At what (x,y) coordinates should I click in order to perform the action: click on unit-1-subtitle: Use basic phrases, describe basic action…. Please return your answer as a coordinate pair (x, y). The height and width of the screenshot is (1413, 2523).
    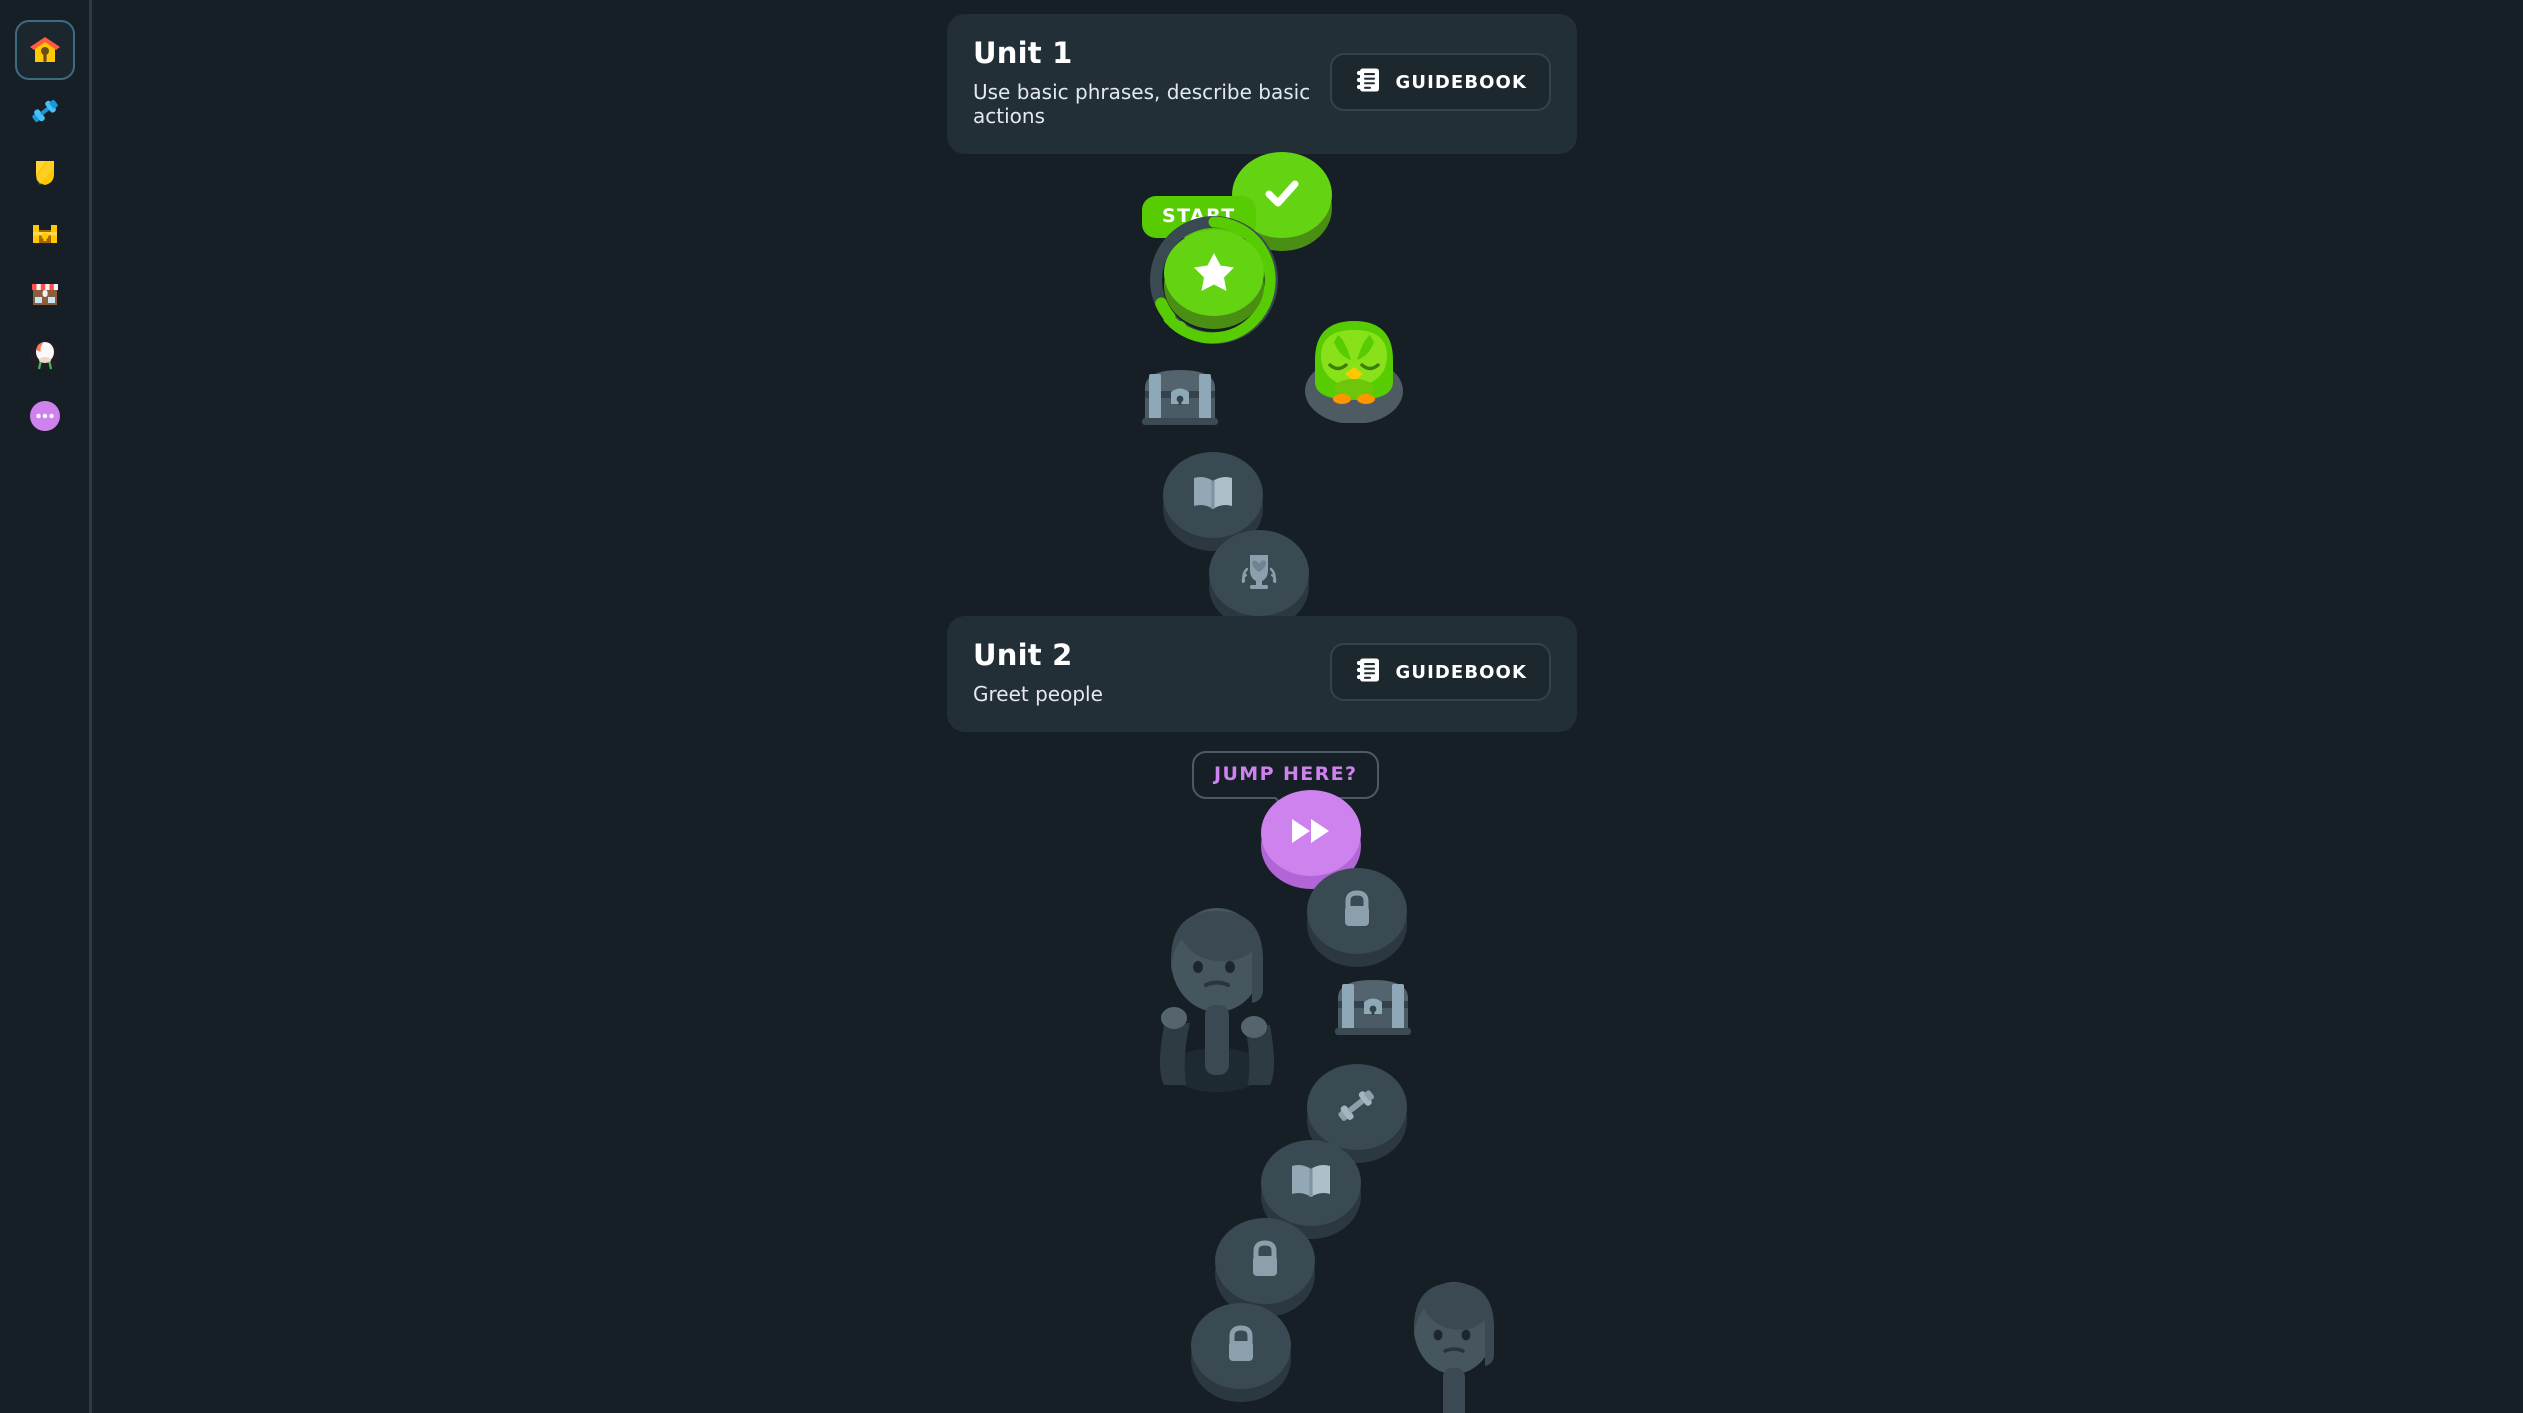
    Looking at the image, I should click on (1142, 104).